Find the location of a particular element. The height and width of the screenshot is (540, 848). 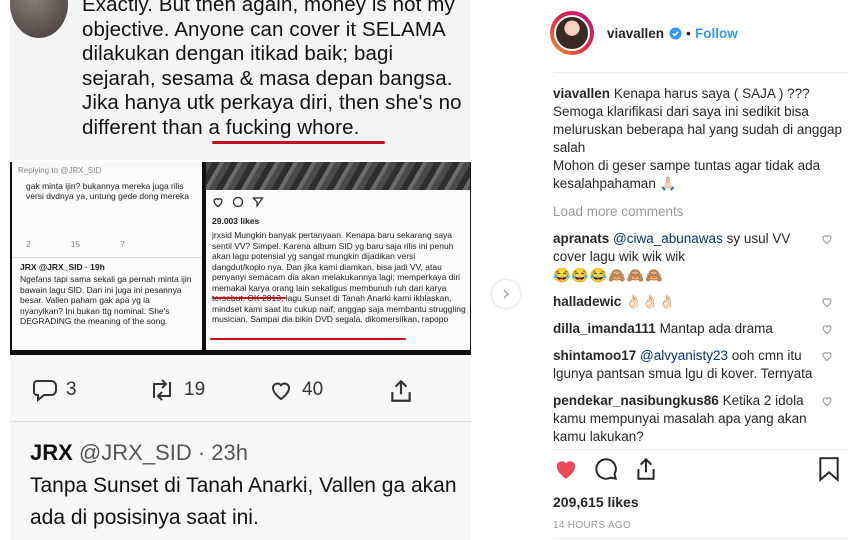

avatar is located at coordinates (572, 33).